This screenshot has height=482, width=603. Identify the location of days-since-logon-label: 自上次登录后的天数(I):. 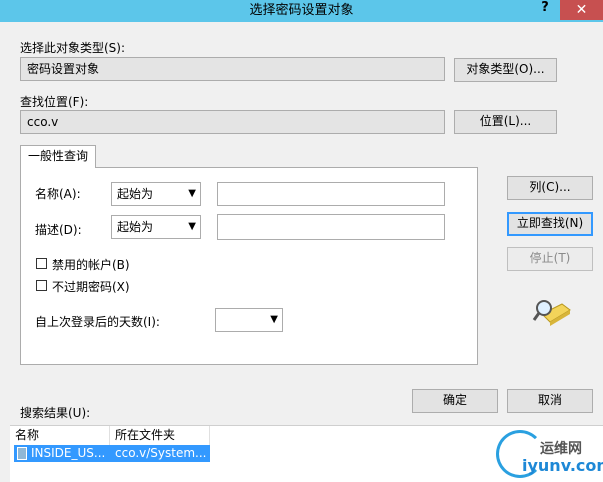
(97, 322).